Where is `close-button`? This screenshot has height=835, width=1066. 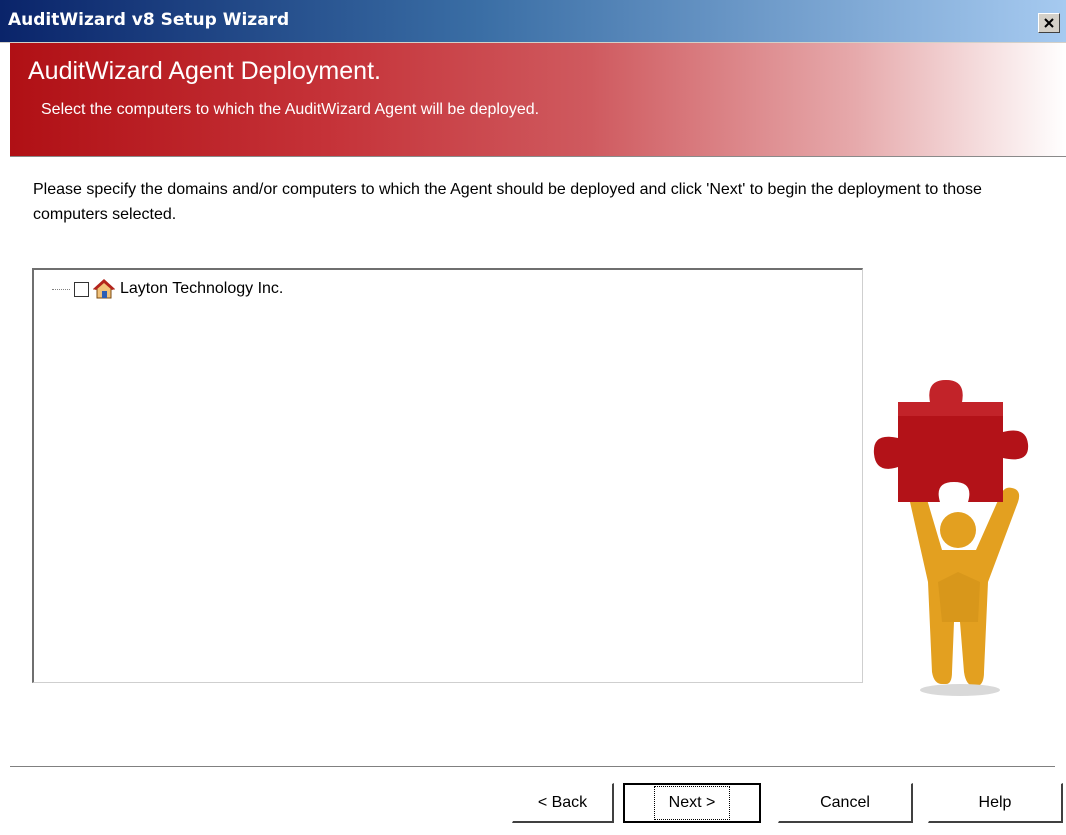 close-button is located at coordinates (1049, 23).